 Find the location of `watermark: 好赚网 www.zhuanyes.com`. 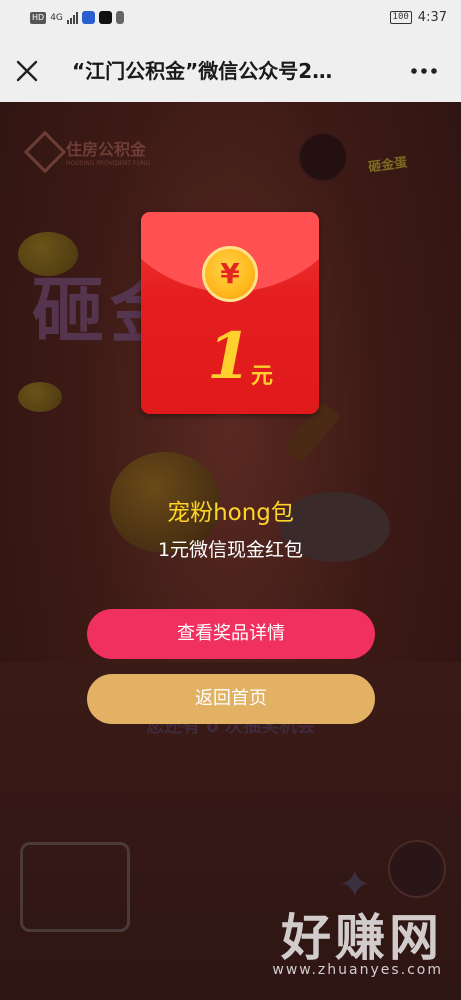

watermark: 好赚网 www.zhuanyes.com is located at coordinates (357, 944).